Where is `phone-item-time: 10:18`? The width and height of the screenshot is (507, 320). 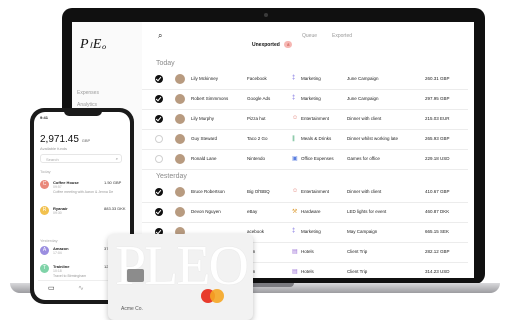
phone-item-time: 10:18 is located at coordinates (57, 271).